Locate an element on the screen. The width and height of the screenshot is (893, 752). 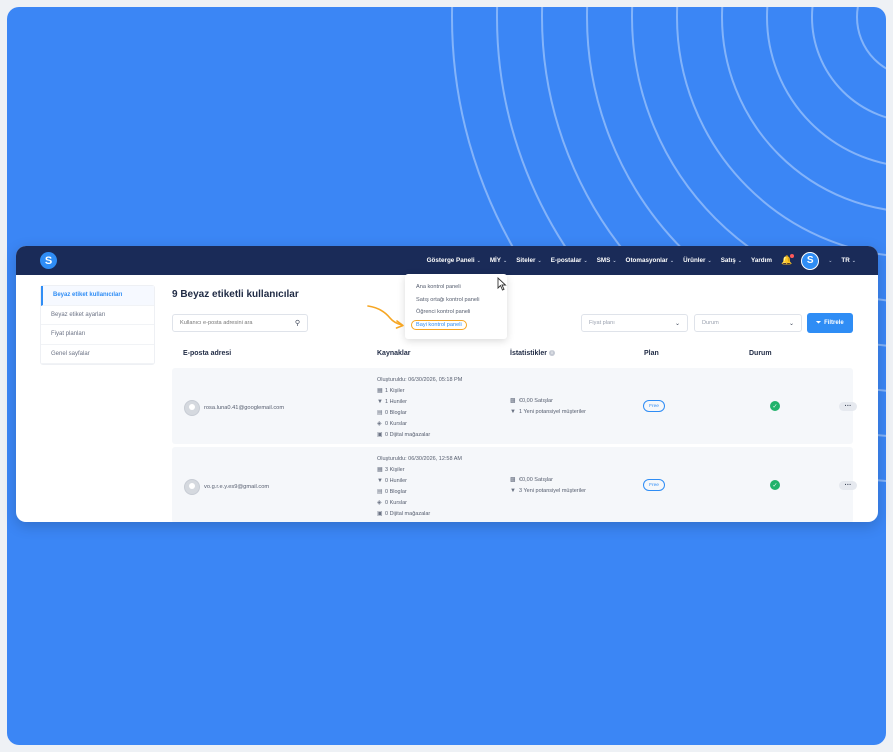
menu-item-main-dashboard: Ana kontrol paneli is located at coordinates (456, 287).